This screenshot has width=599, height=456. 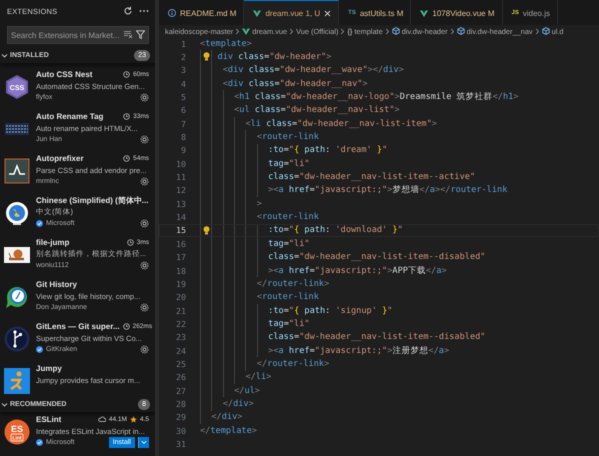 I want to click on line-number: 25, so click(x=180, y=363).